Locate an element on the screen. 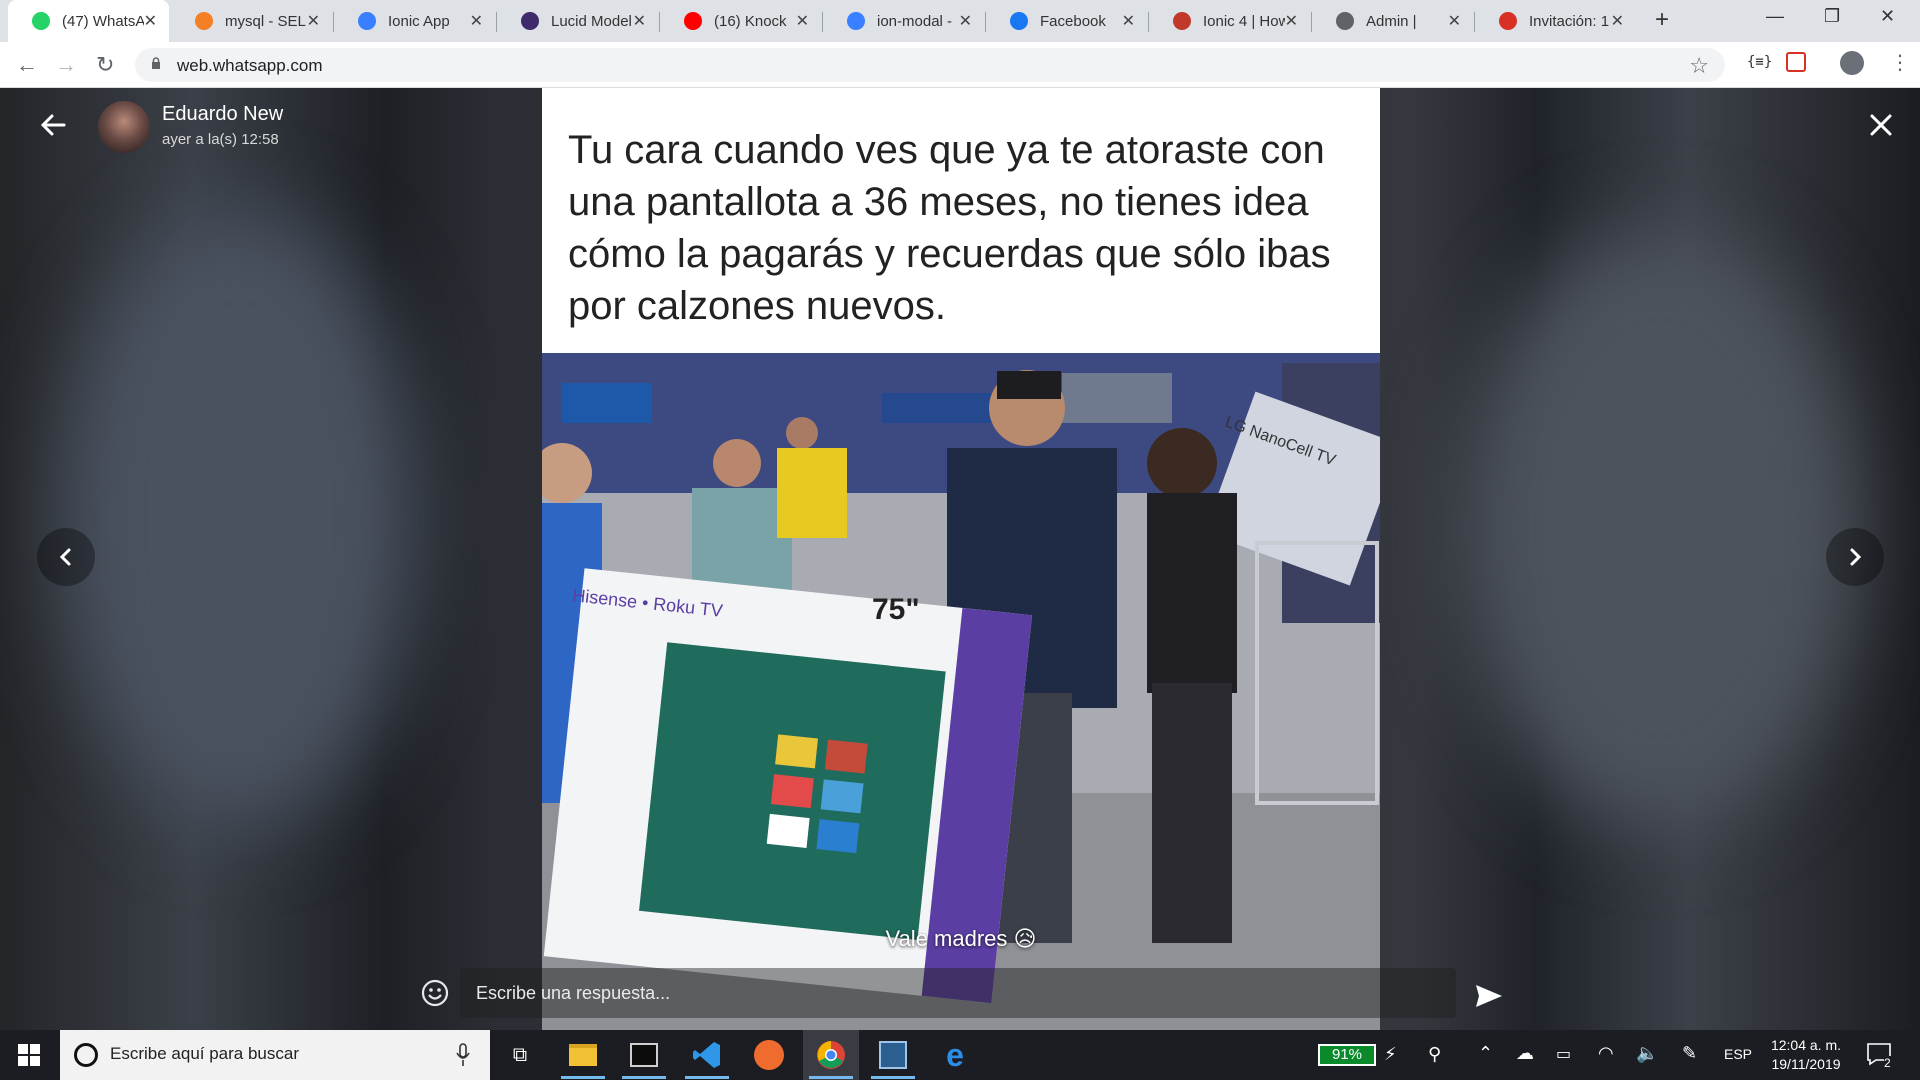 This screenshot has width=1920, height=1080. browser-tab: Ionic 4 | How ✕ is located at coordinates (1229, 21).